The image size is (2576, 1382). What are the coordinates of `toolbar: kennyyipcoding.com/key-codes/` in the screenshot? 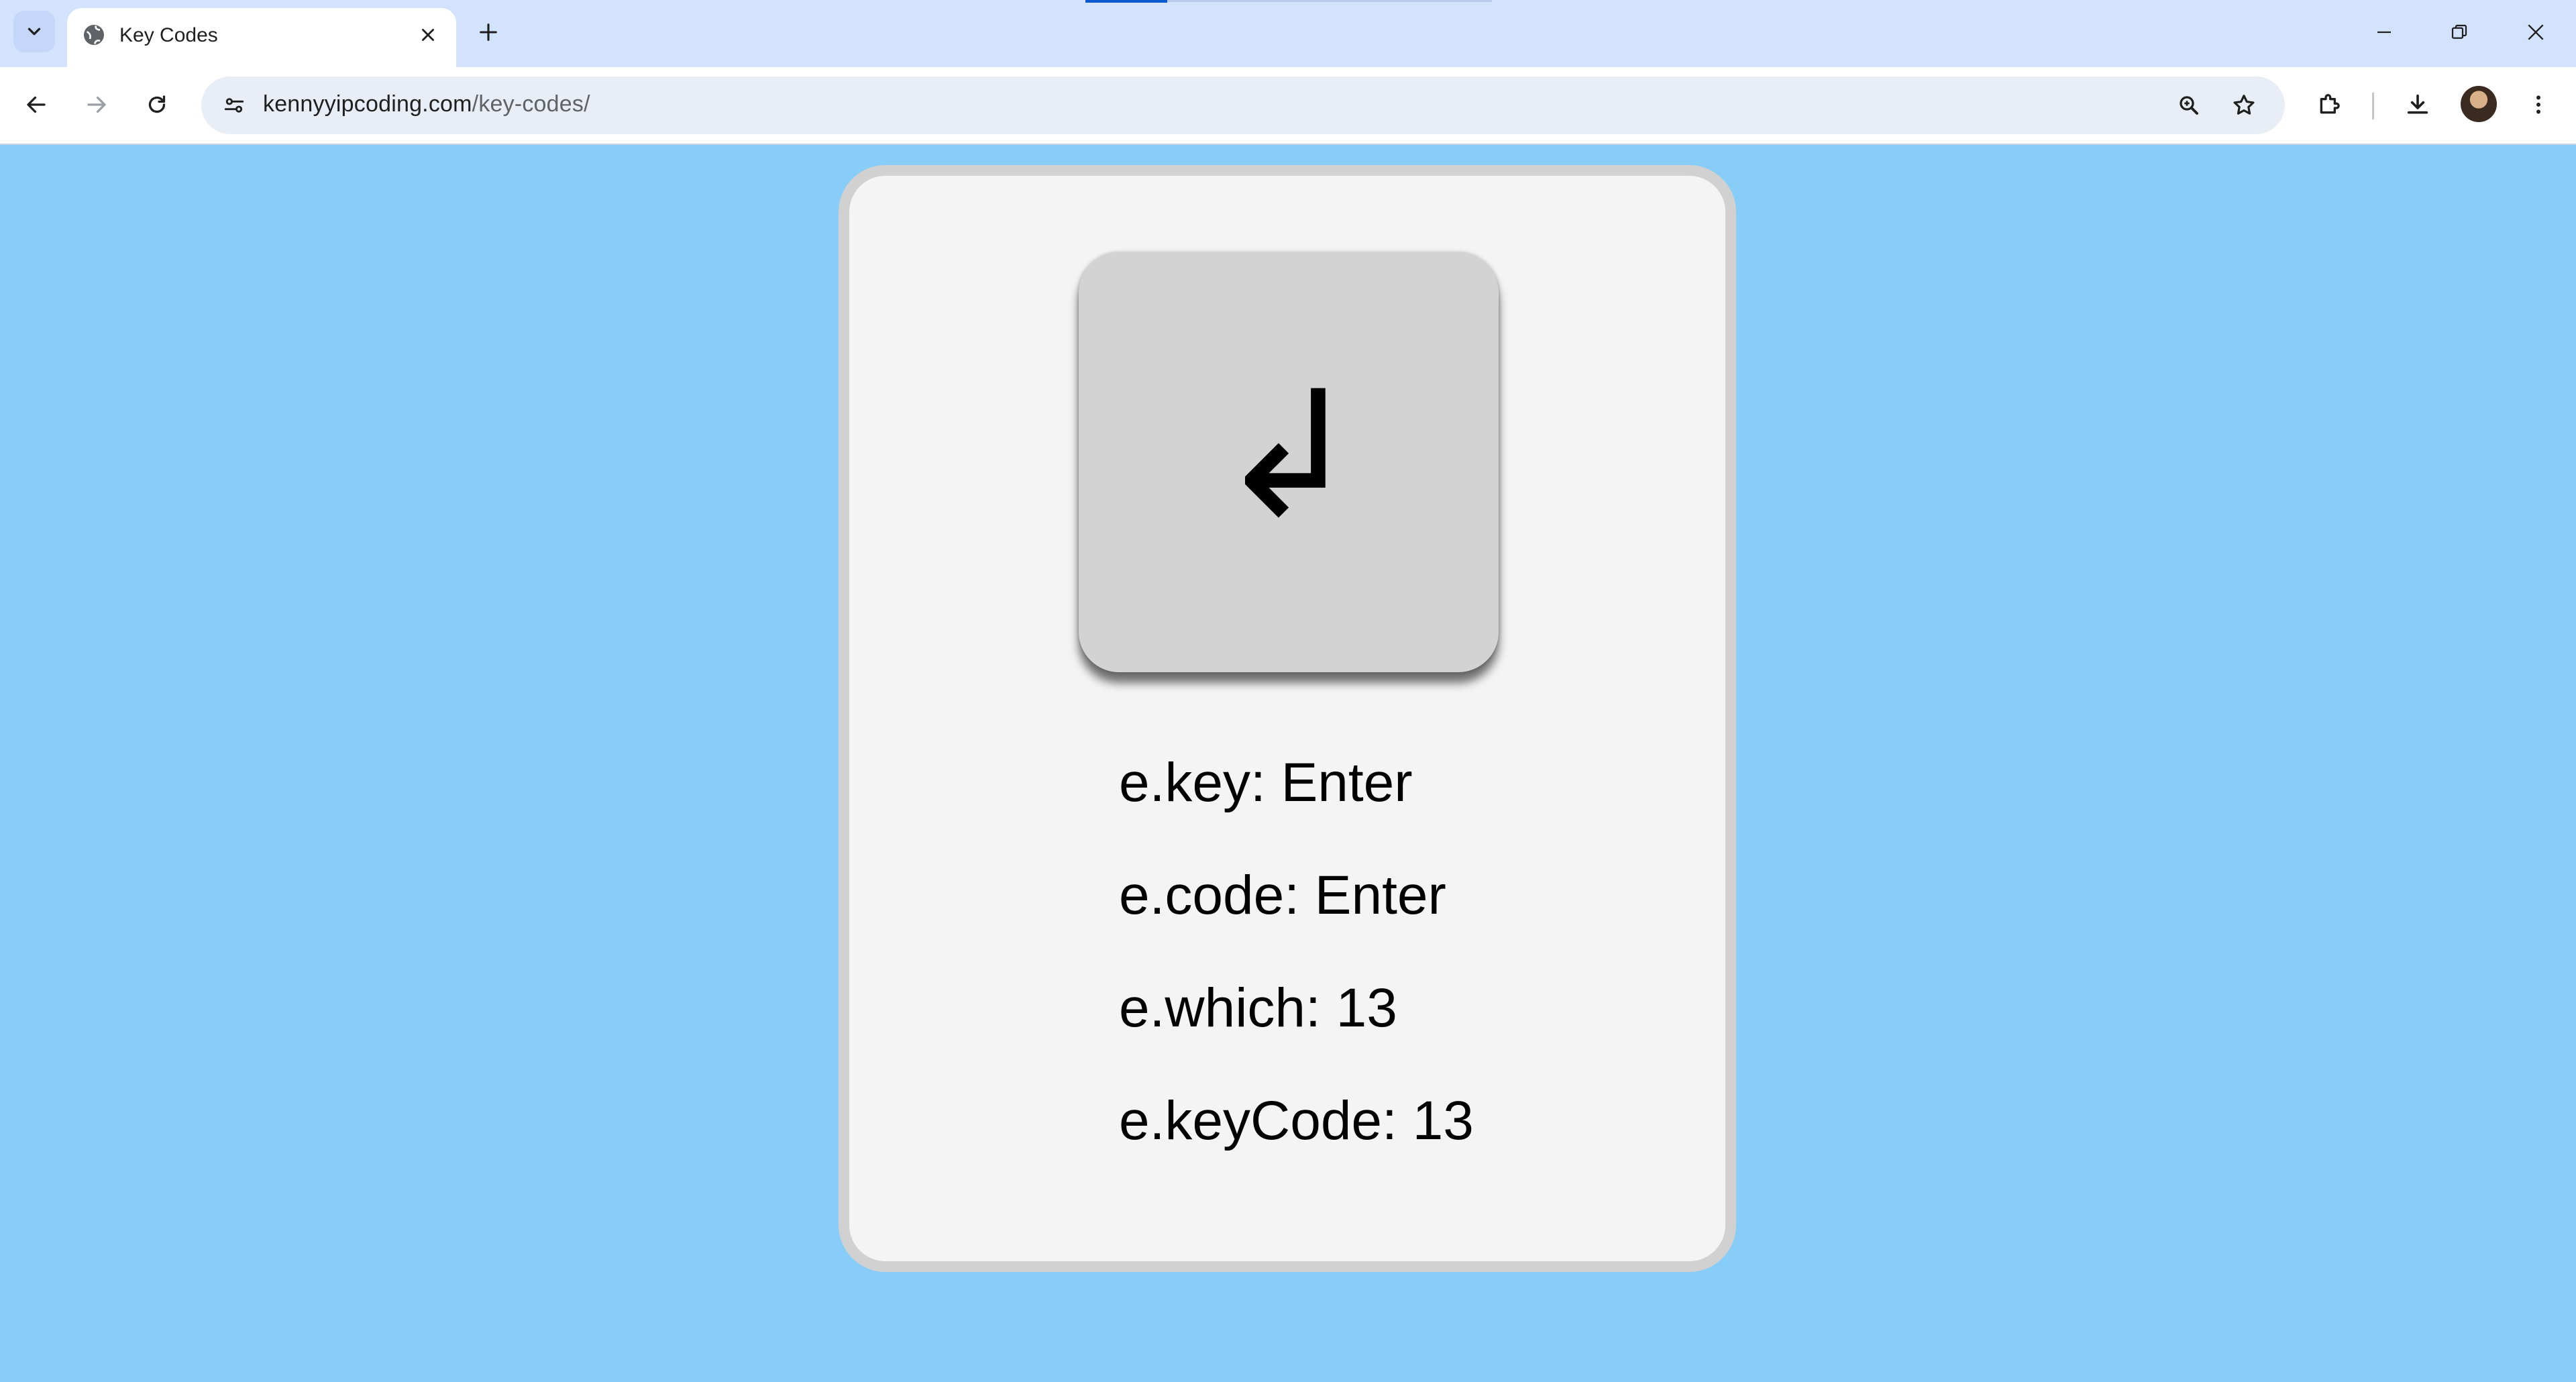 It's located at (1288, 106).